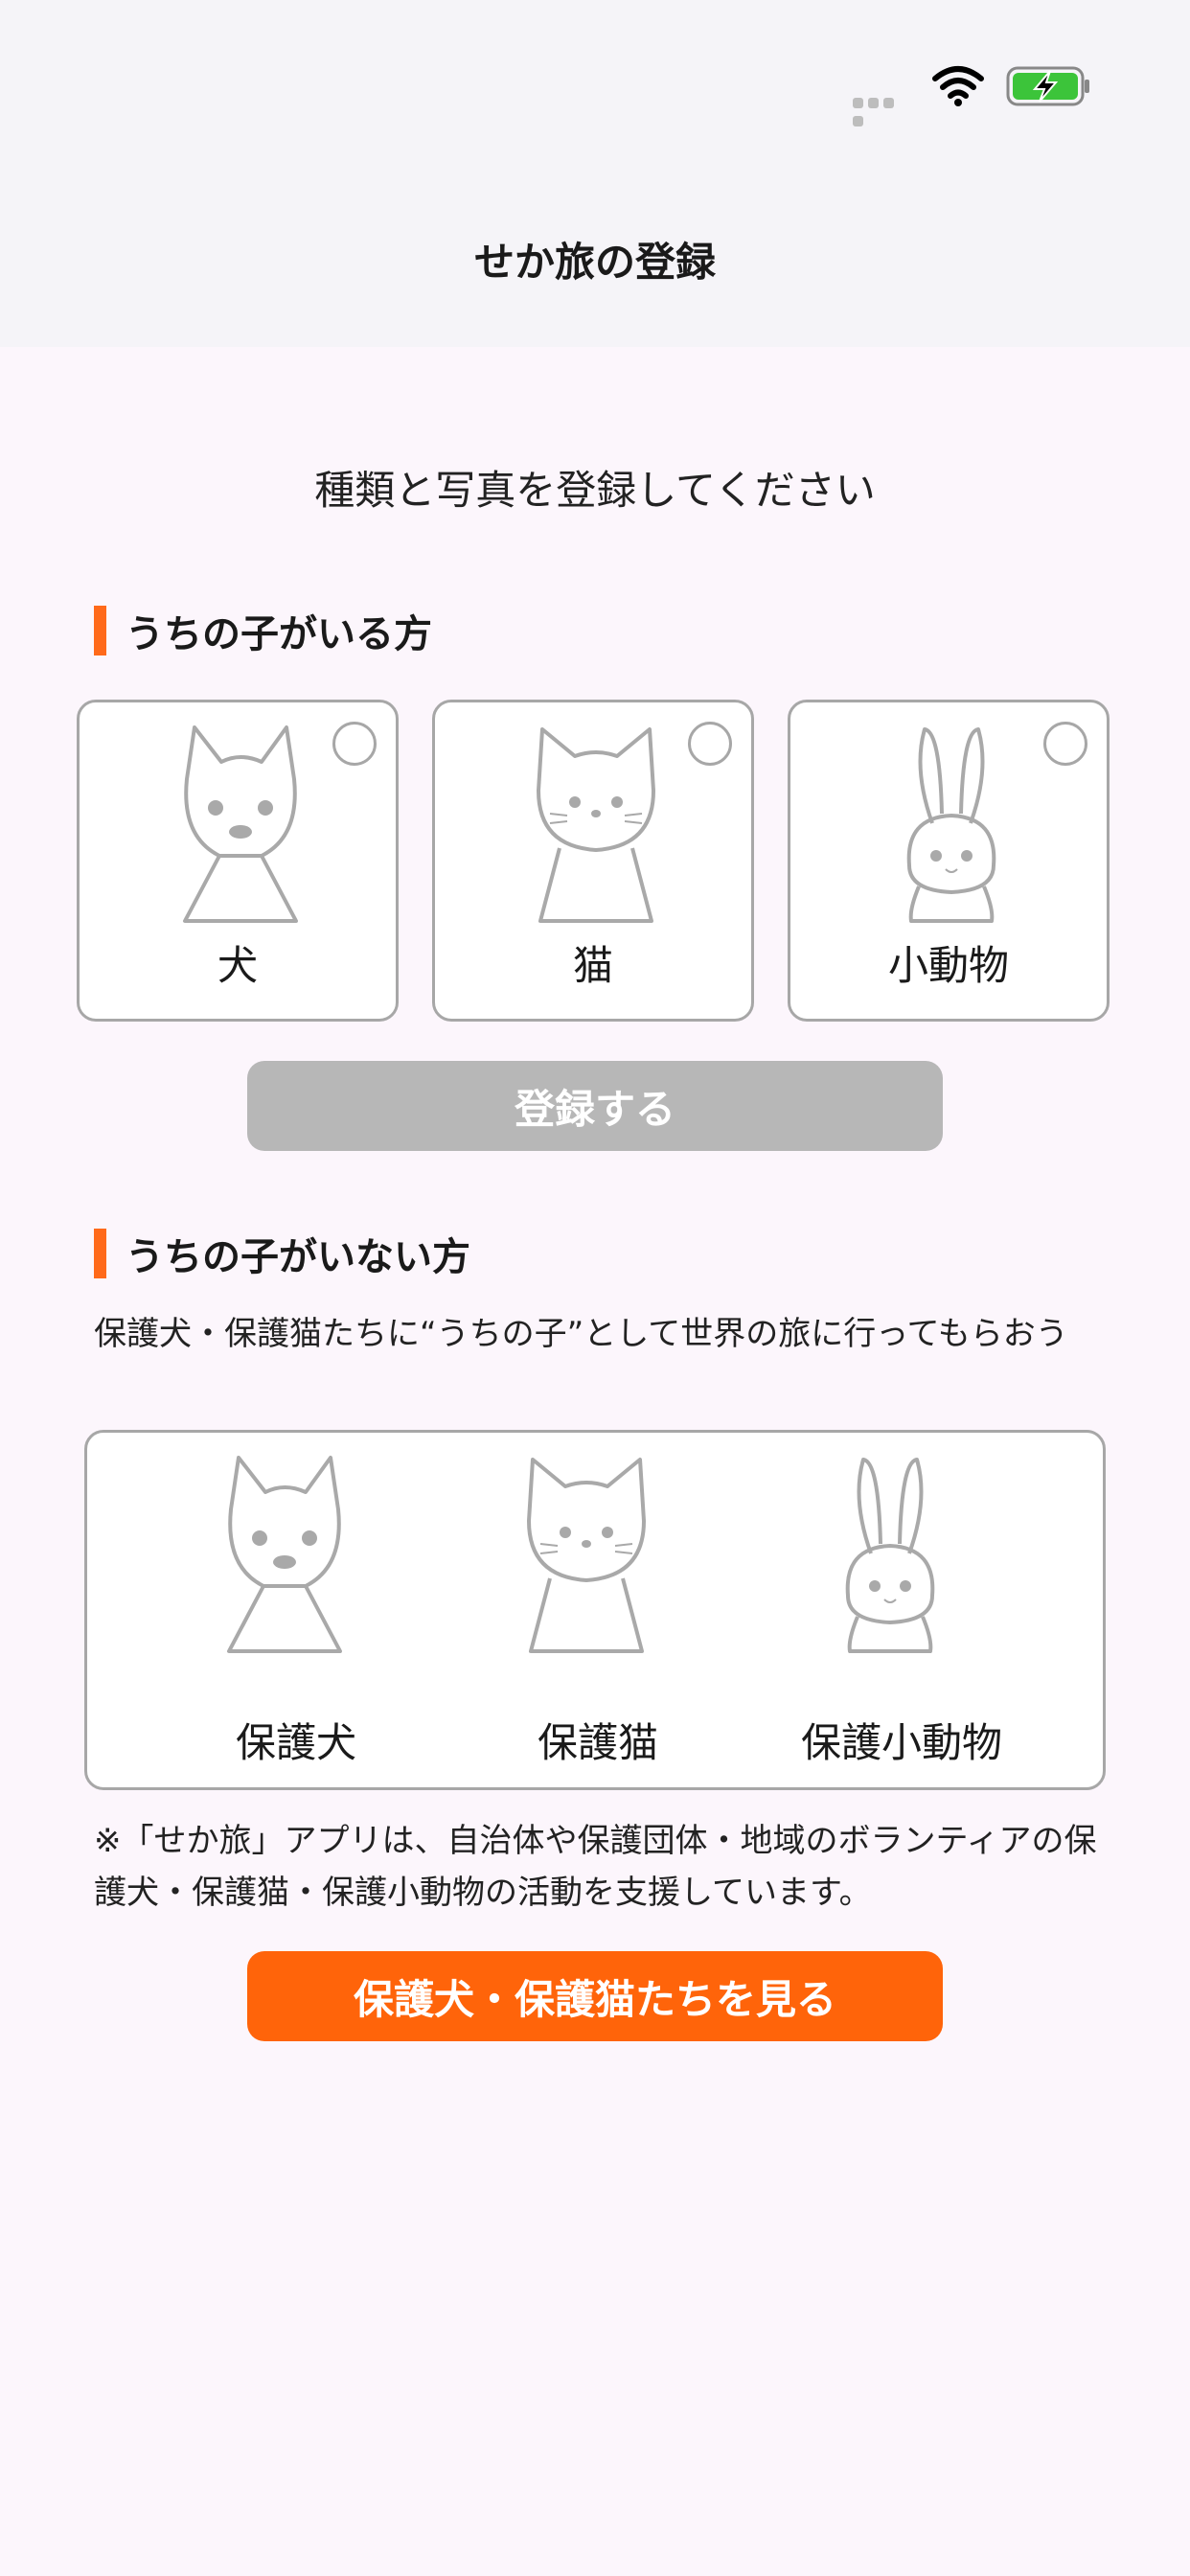 This screenshot has width=1190, height=2576. Describe the element at coordinates (595, 173) in the screenshot. I see `header: せか旅の登録` at that location.